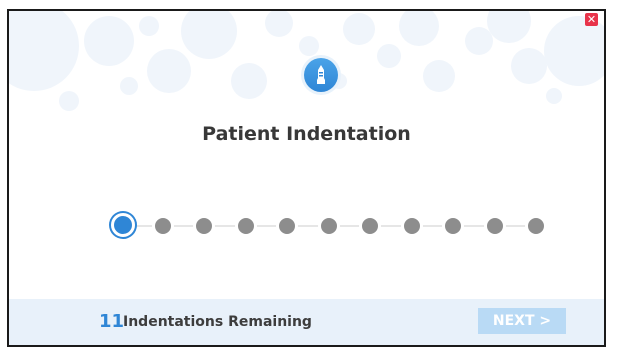 The image size is (637, 351). What do you see at coordinates (522, 321) in the screenshot?
I see `next-button: NEXT >` at bounding box center [522, 321].